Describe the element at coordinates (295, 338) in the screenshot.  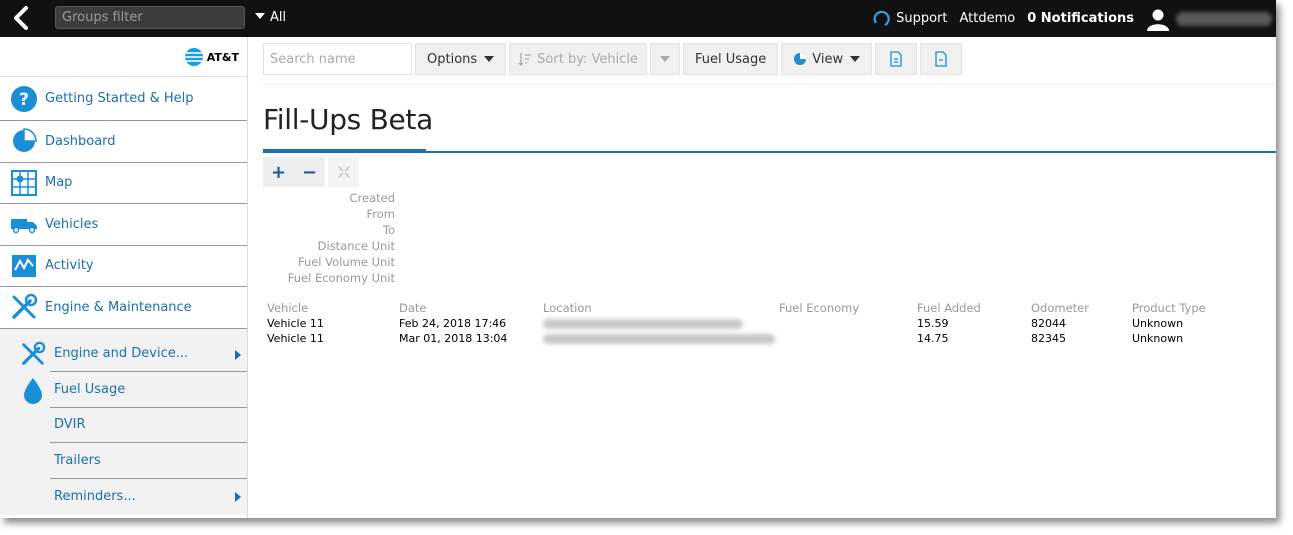
I see `cell-vehicle: Vehicle 11` at that location.